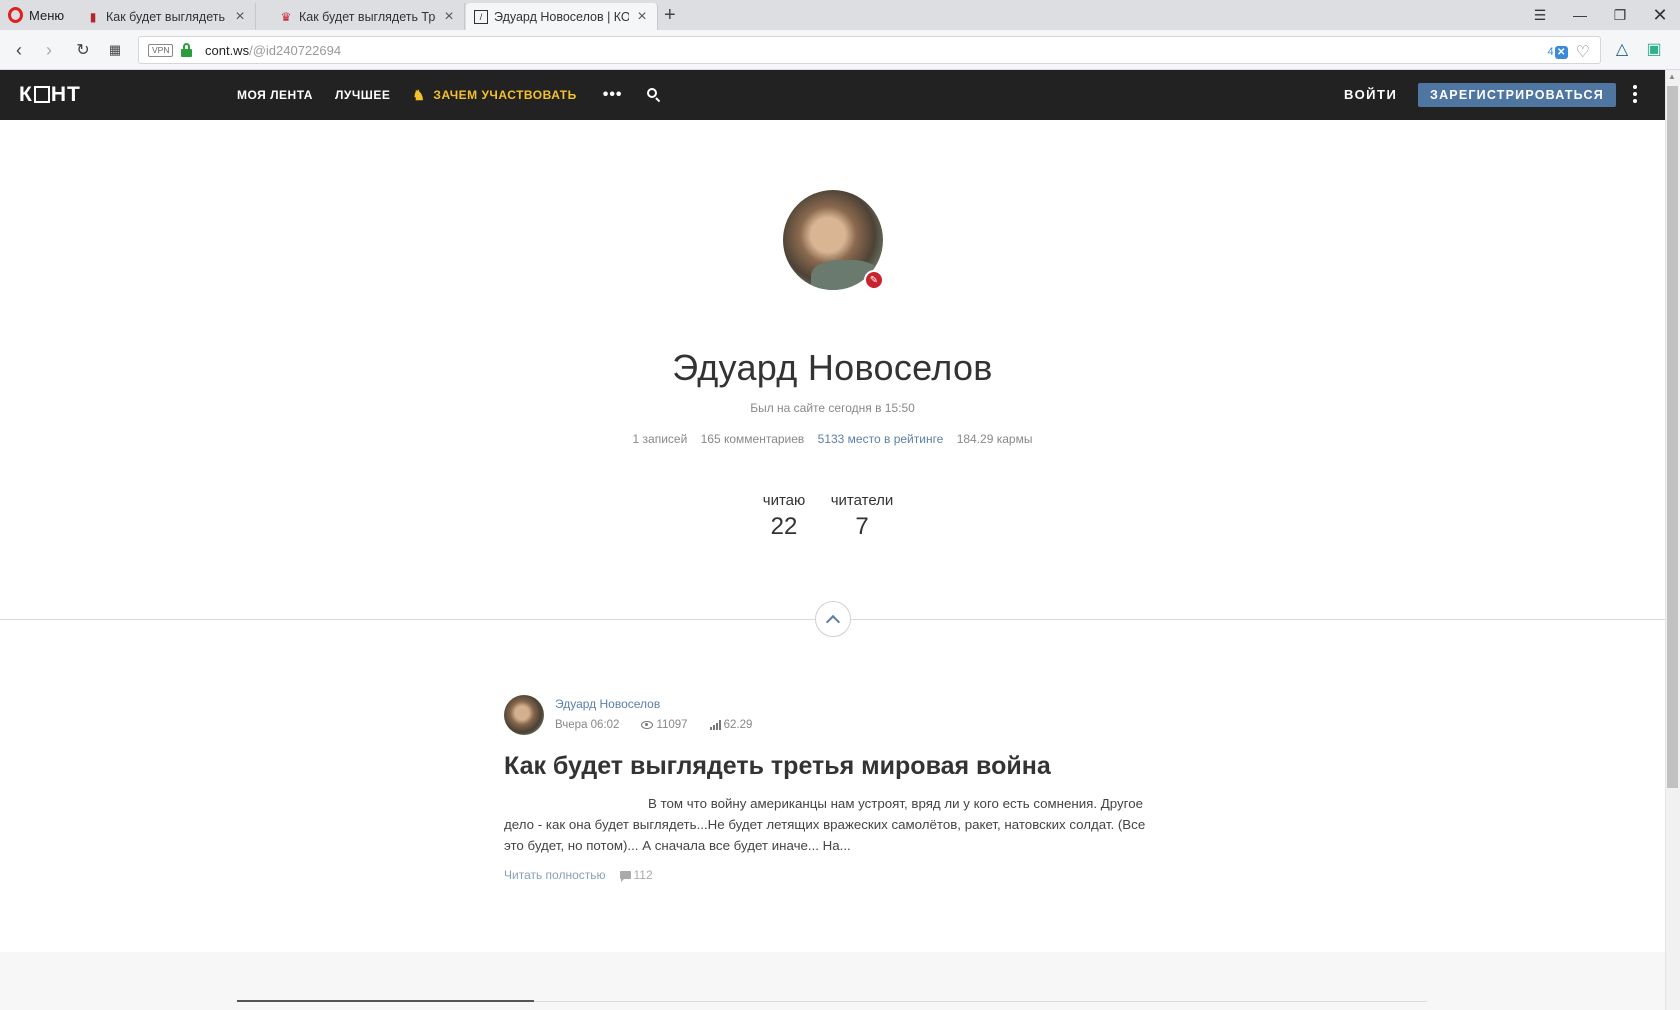 Image resolution: width=1680 pixels, height=1010 pixels. I want to click on kebab-menu-icon, so click(1635, 94).